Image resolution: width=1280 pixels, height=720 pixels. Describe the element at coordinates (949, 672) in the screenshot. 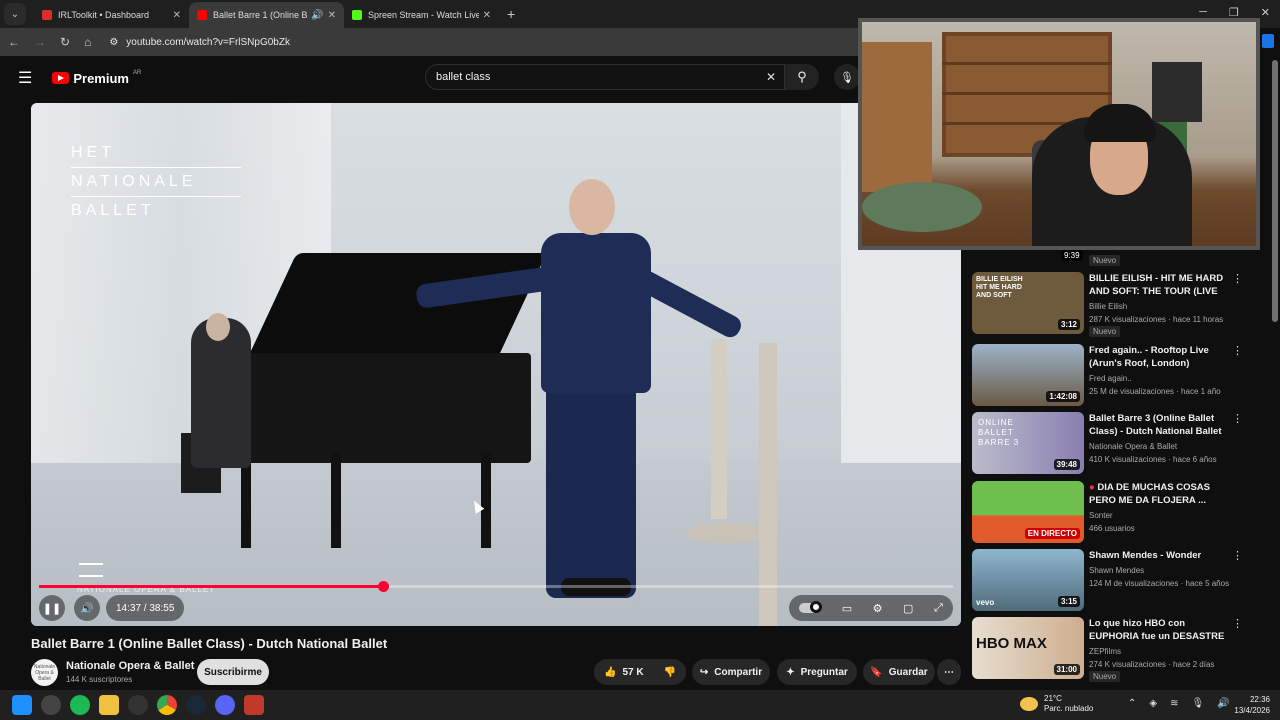

I see `more-actions-button: ⋯` at that location.